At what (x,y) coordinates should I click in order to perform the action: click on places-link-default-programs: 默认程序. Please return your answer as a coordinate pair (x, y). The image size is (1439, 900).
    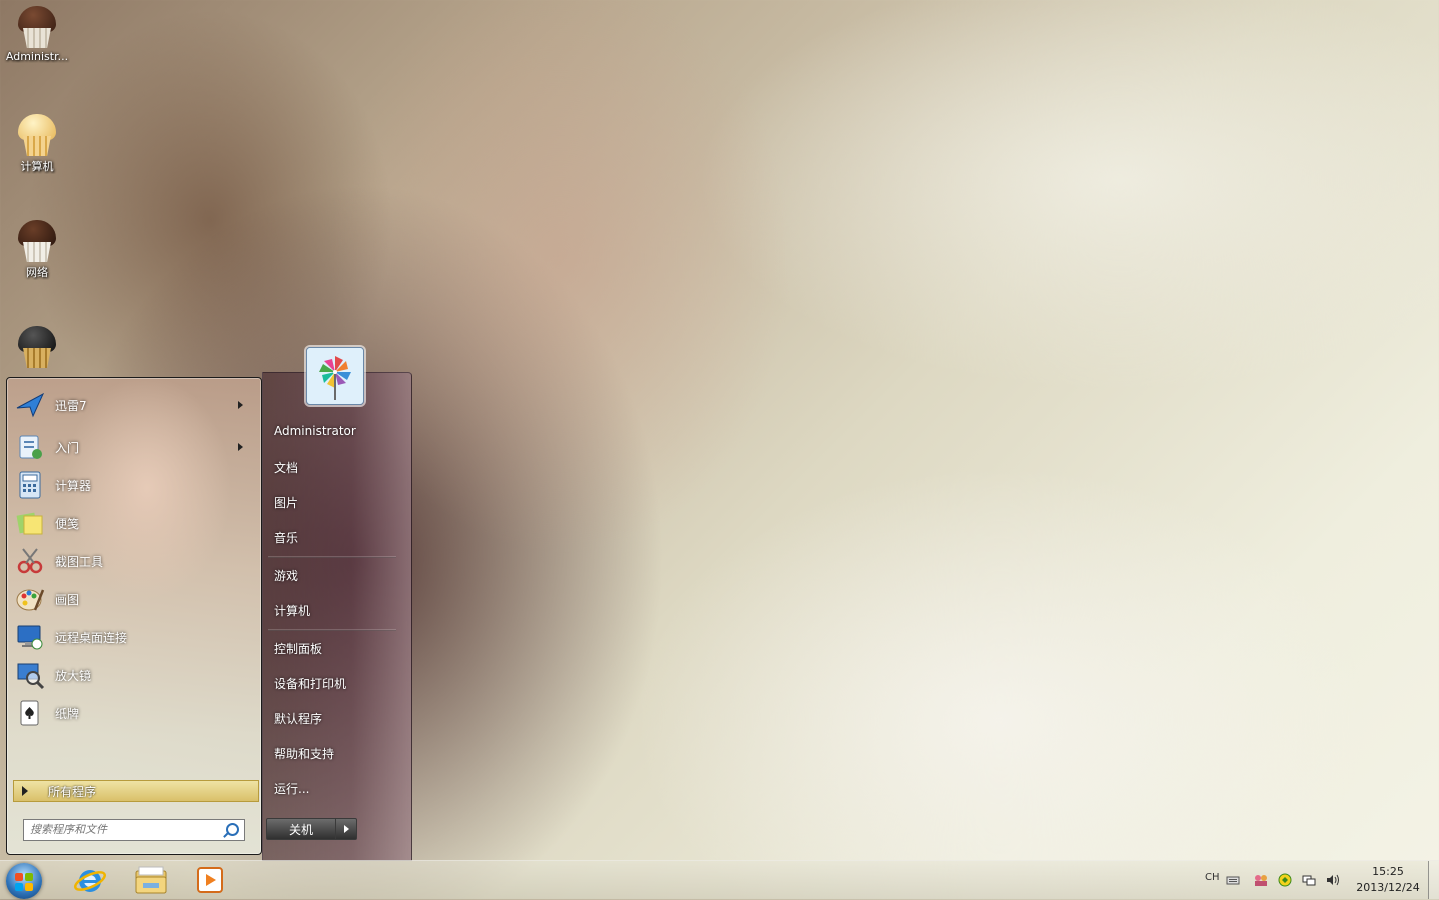
    Looking at the image, I should click on (298, 718).